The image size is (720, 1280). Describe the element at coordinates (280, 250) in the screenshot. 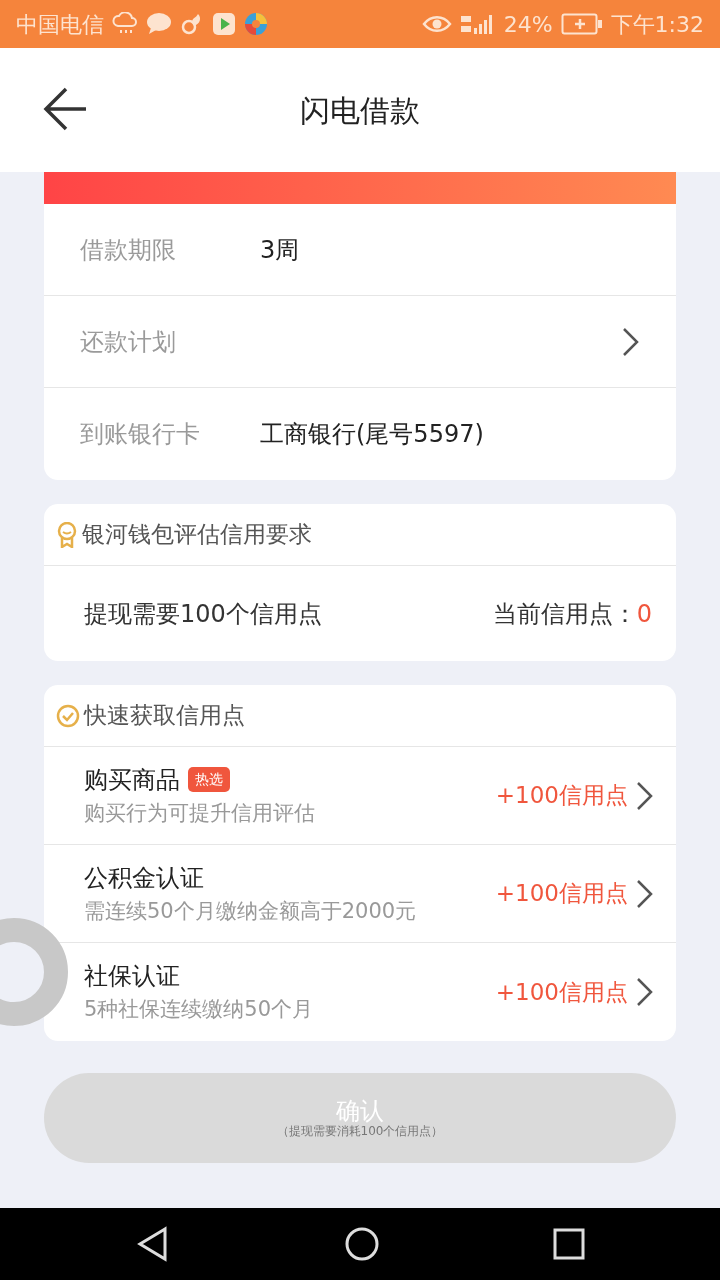

I see `row-value: 3周` at that location.